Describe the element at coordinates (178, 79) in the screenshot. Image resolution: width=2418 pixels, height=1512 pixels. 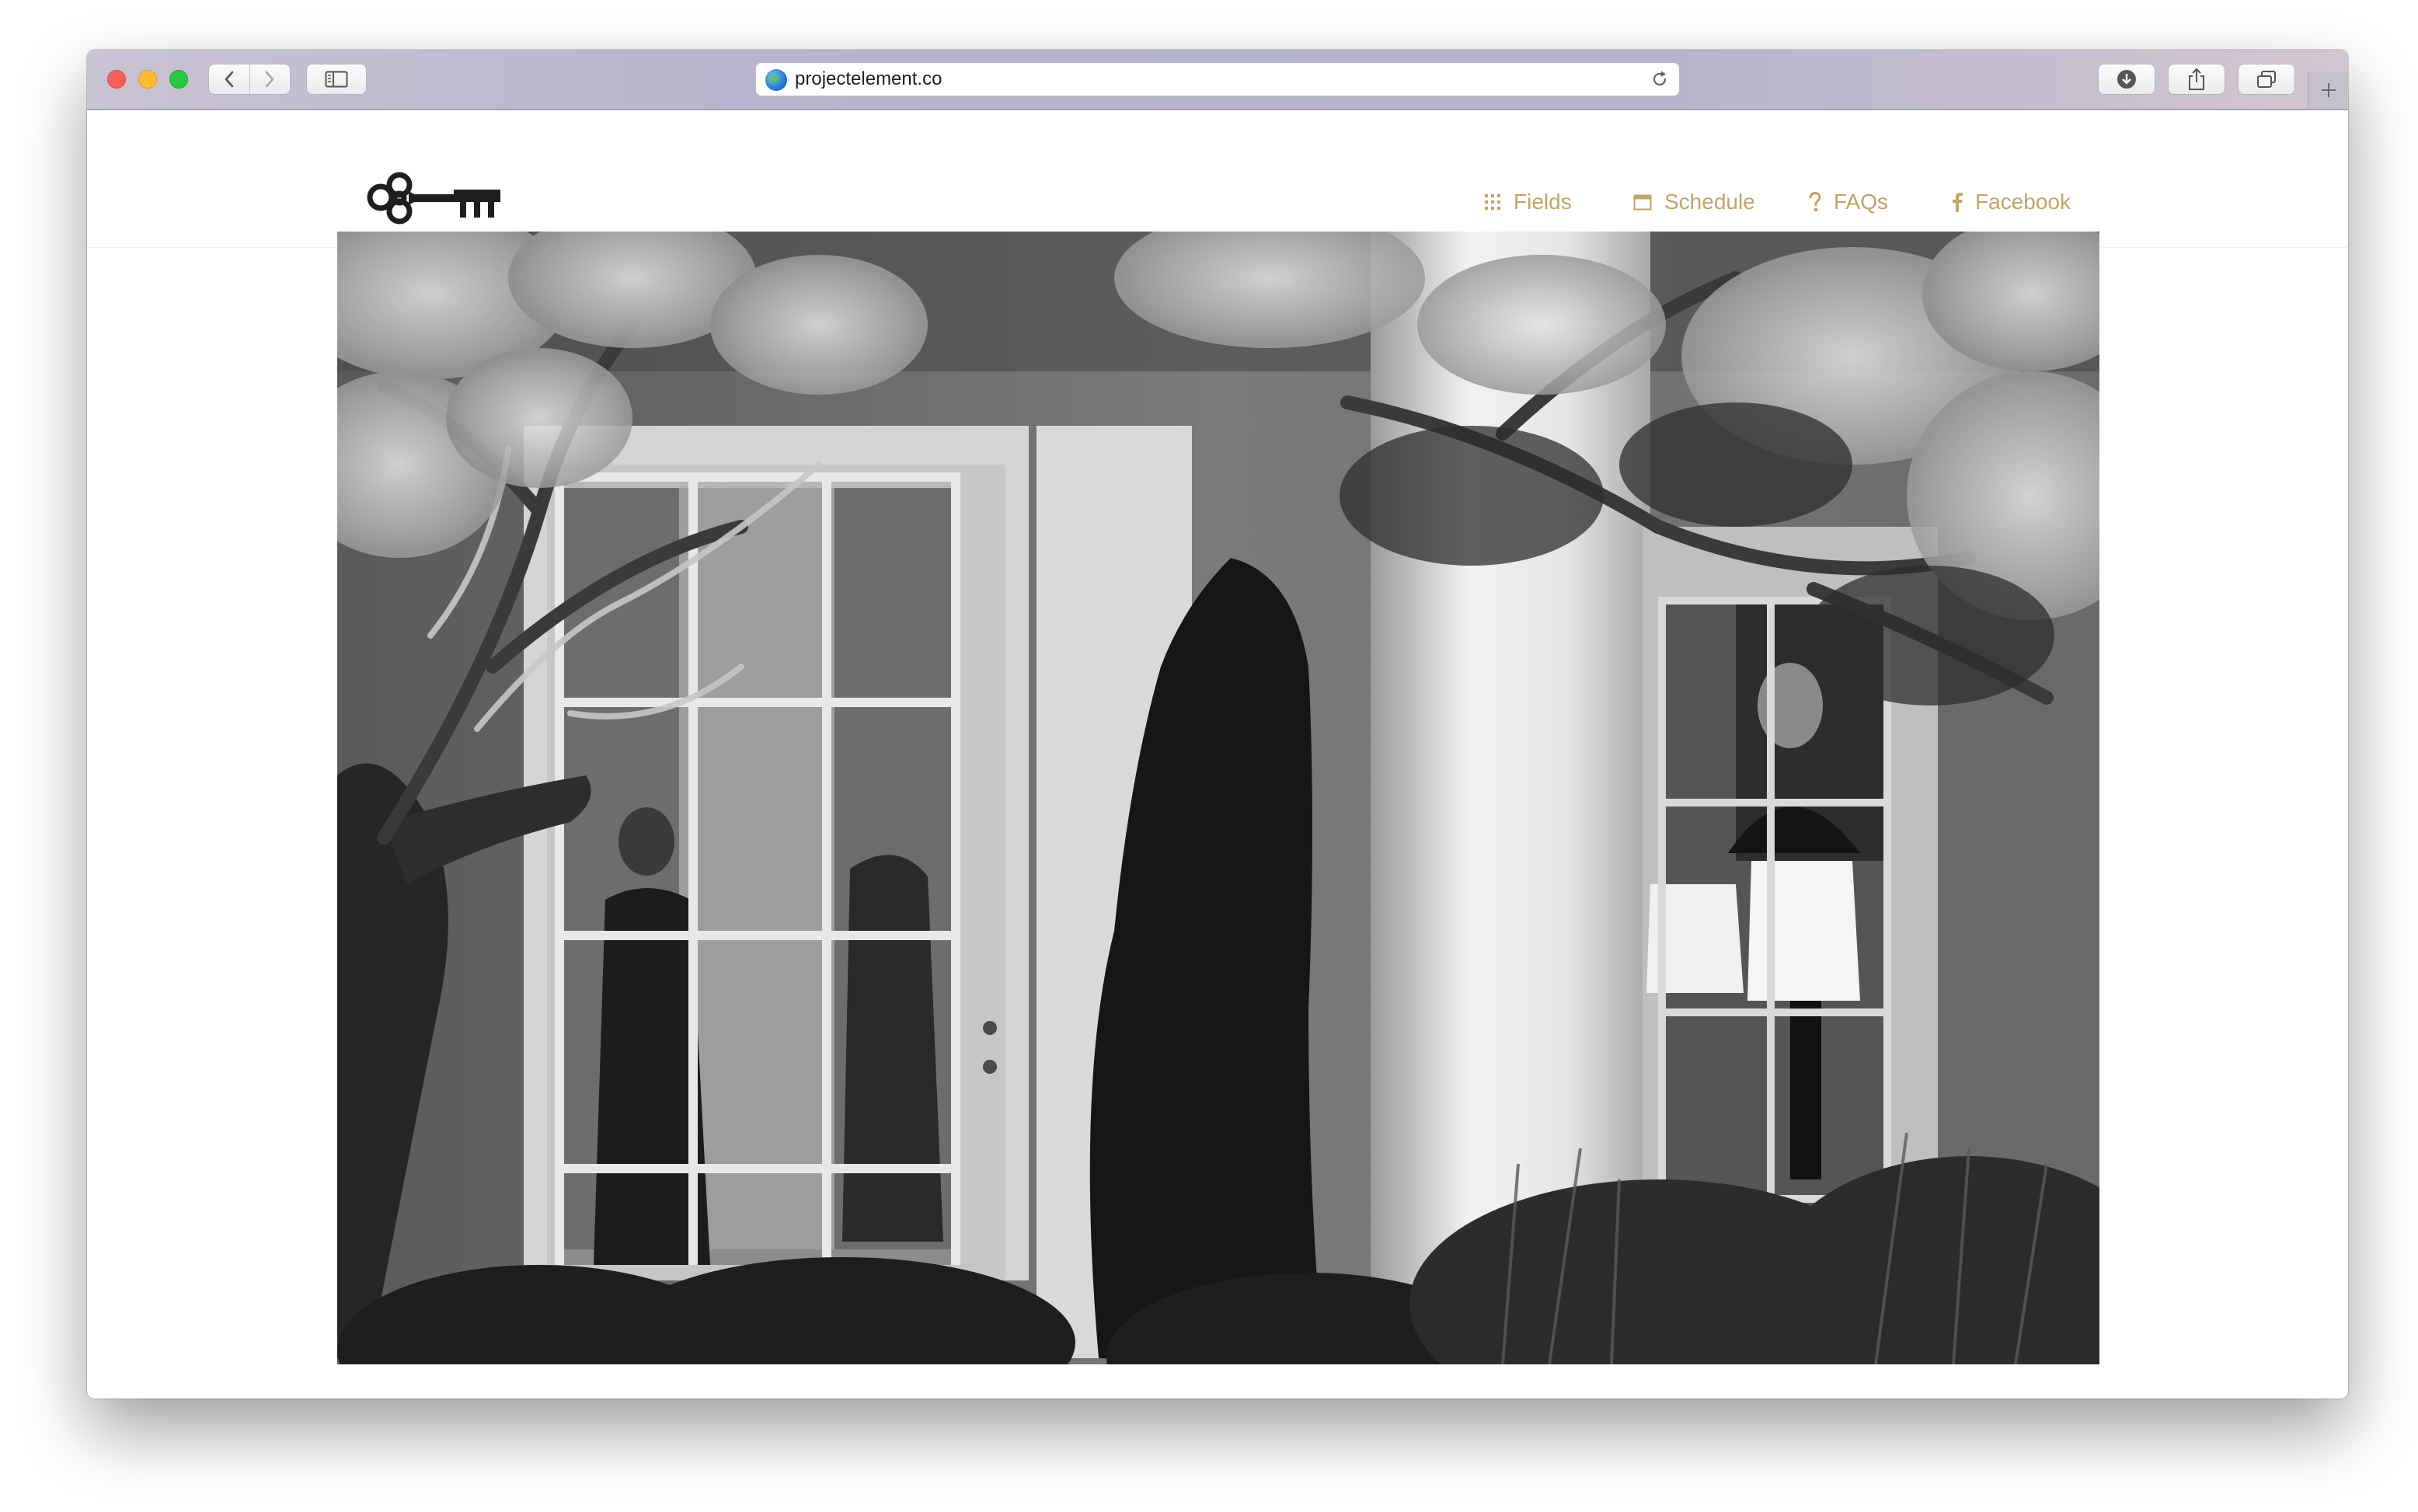
I see `zoom-window-button` at that location.